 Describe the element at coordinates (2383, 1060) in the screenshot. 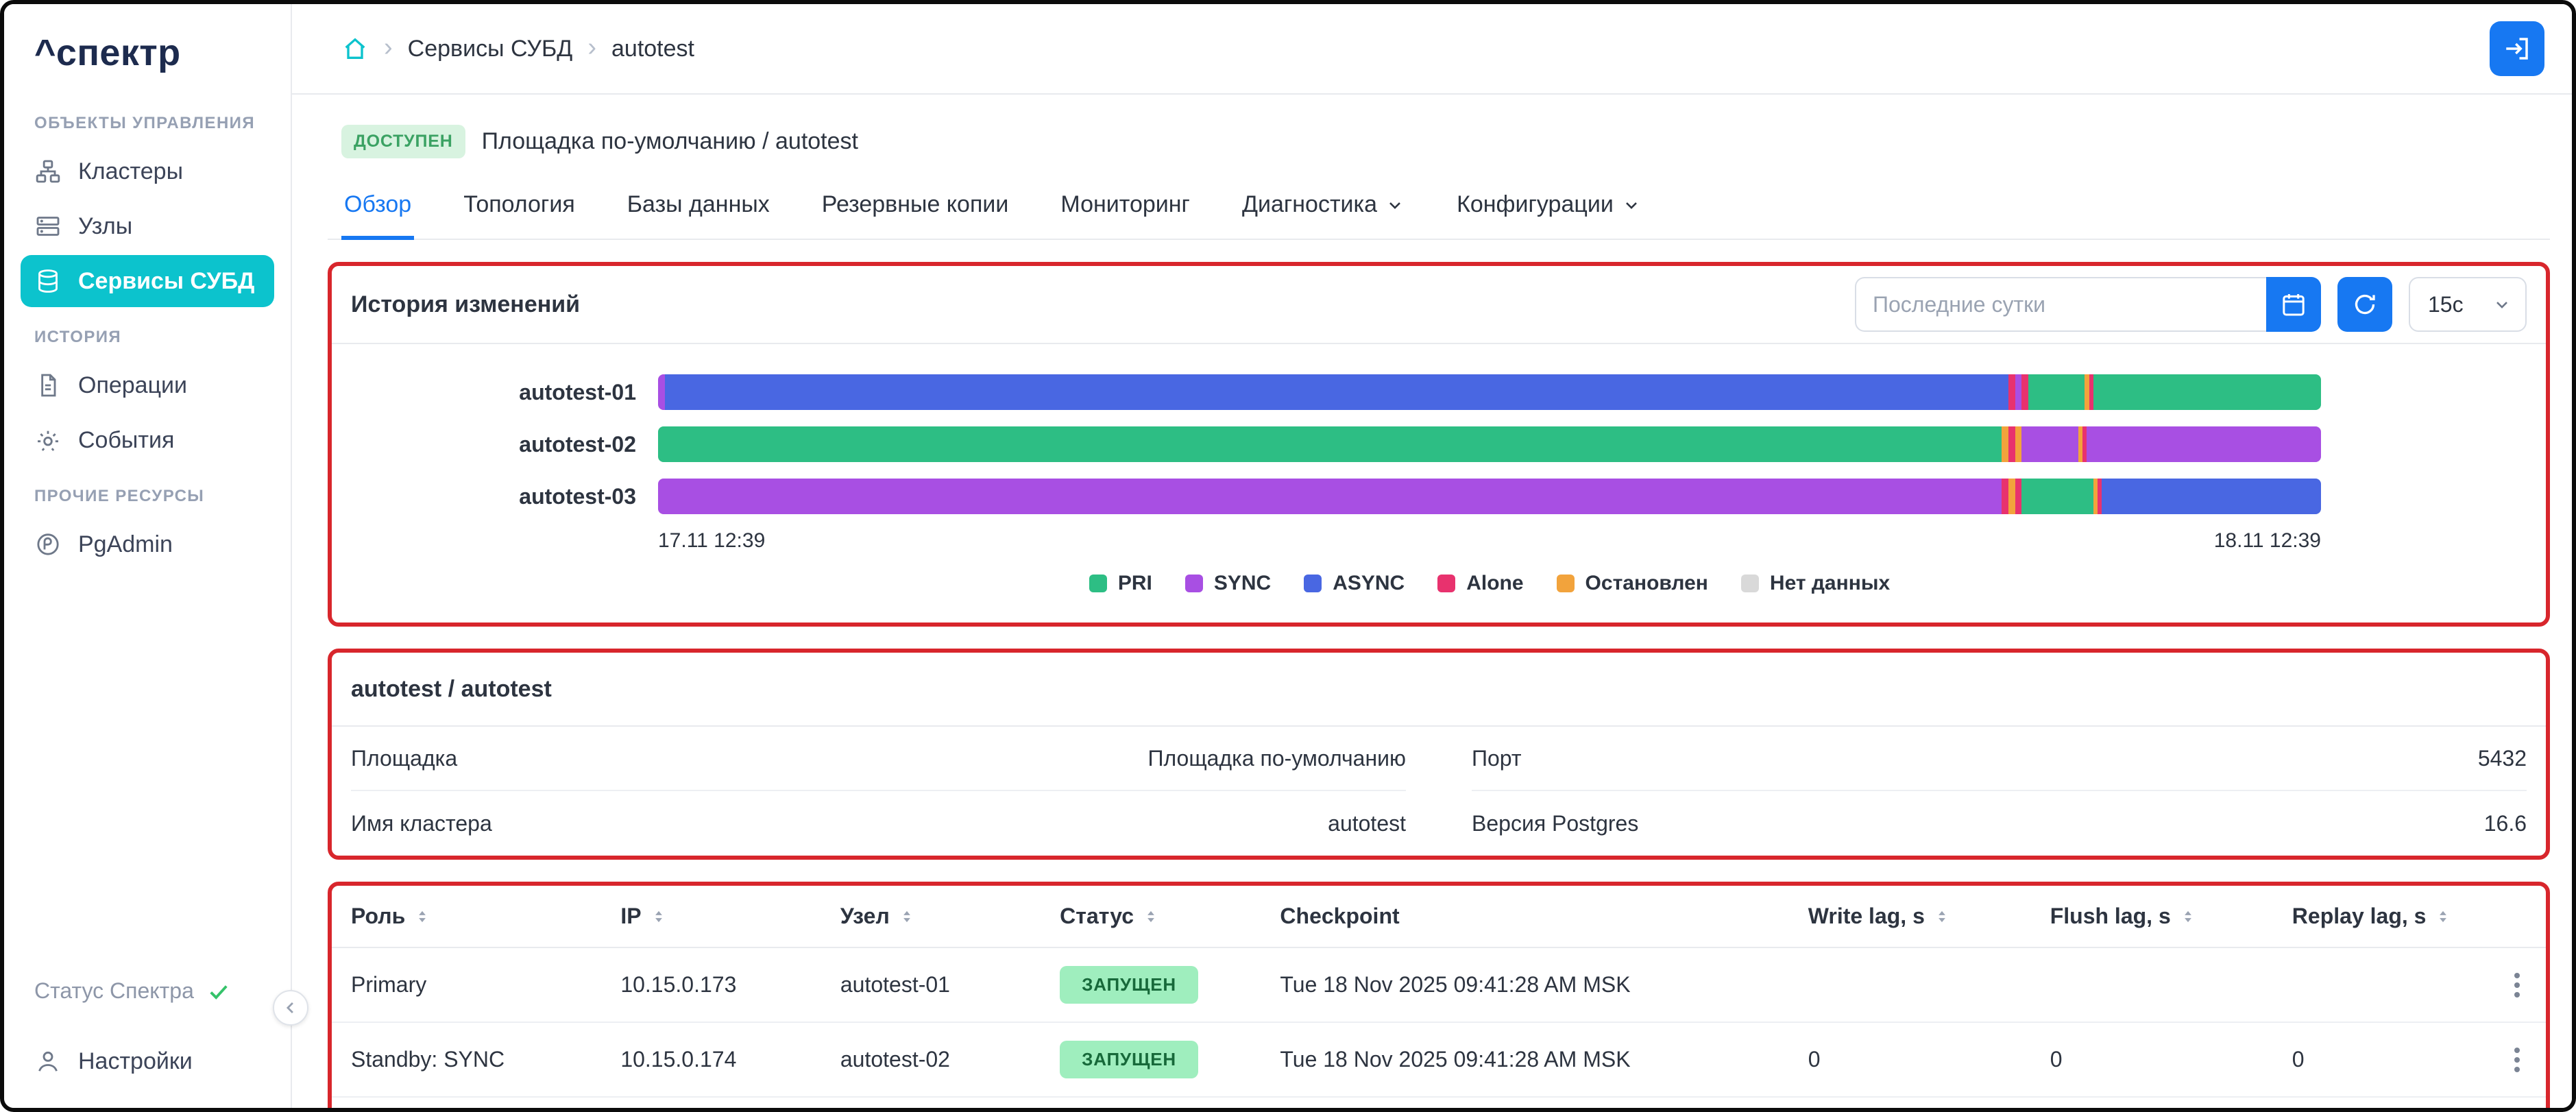

I see `cell-replay_lag: 0` at that location.